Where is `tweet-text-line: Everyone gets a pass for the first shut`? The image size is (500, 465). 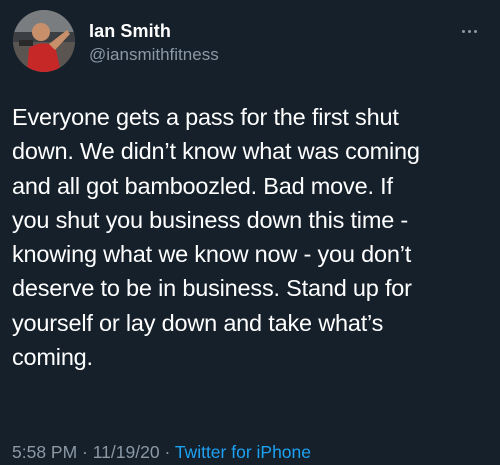
tweet-text-line: Everyone gets a pass for the first shut is located at coordinates (205, 117).